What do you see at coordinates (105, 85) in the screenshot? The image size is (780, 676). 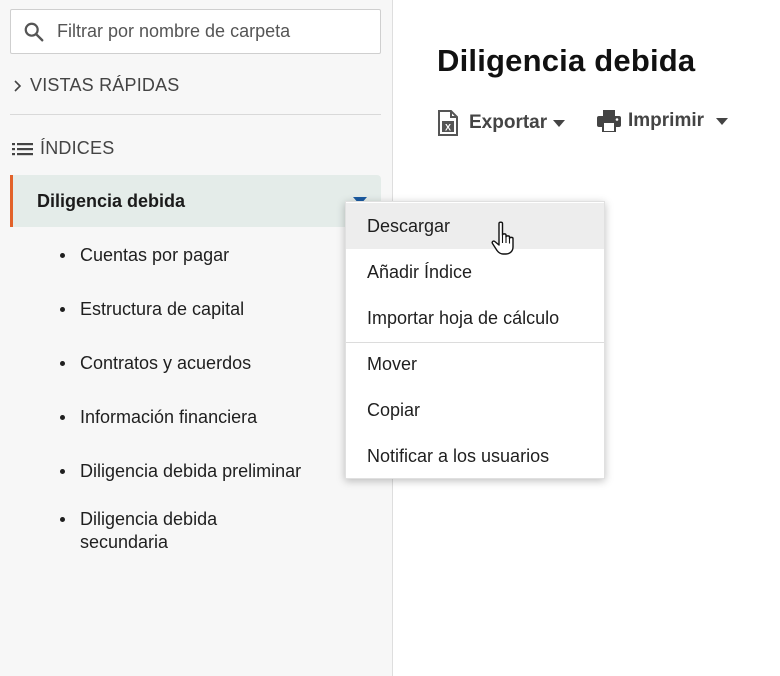 I see `quick-views-label: VISTAS RÁPIDAS` at bounding box center [105, 85].